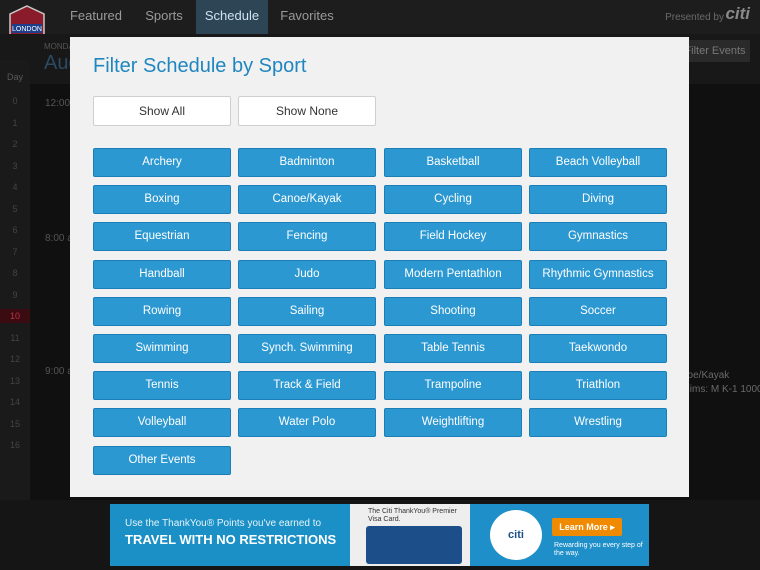 The width and height of the screenshot is (760, 570). What do you see at coordinates (59, 371) in the screenshot?
I see `schedule-time: 9:00 a` at bounding box center [59, 371].